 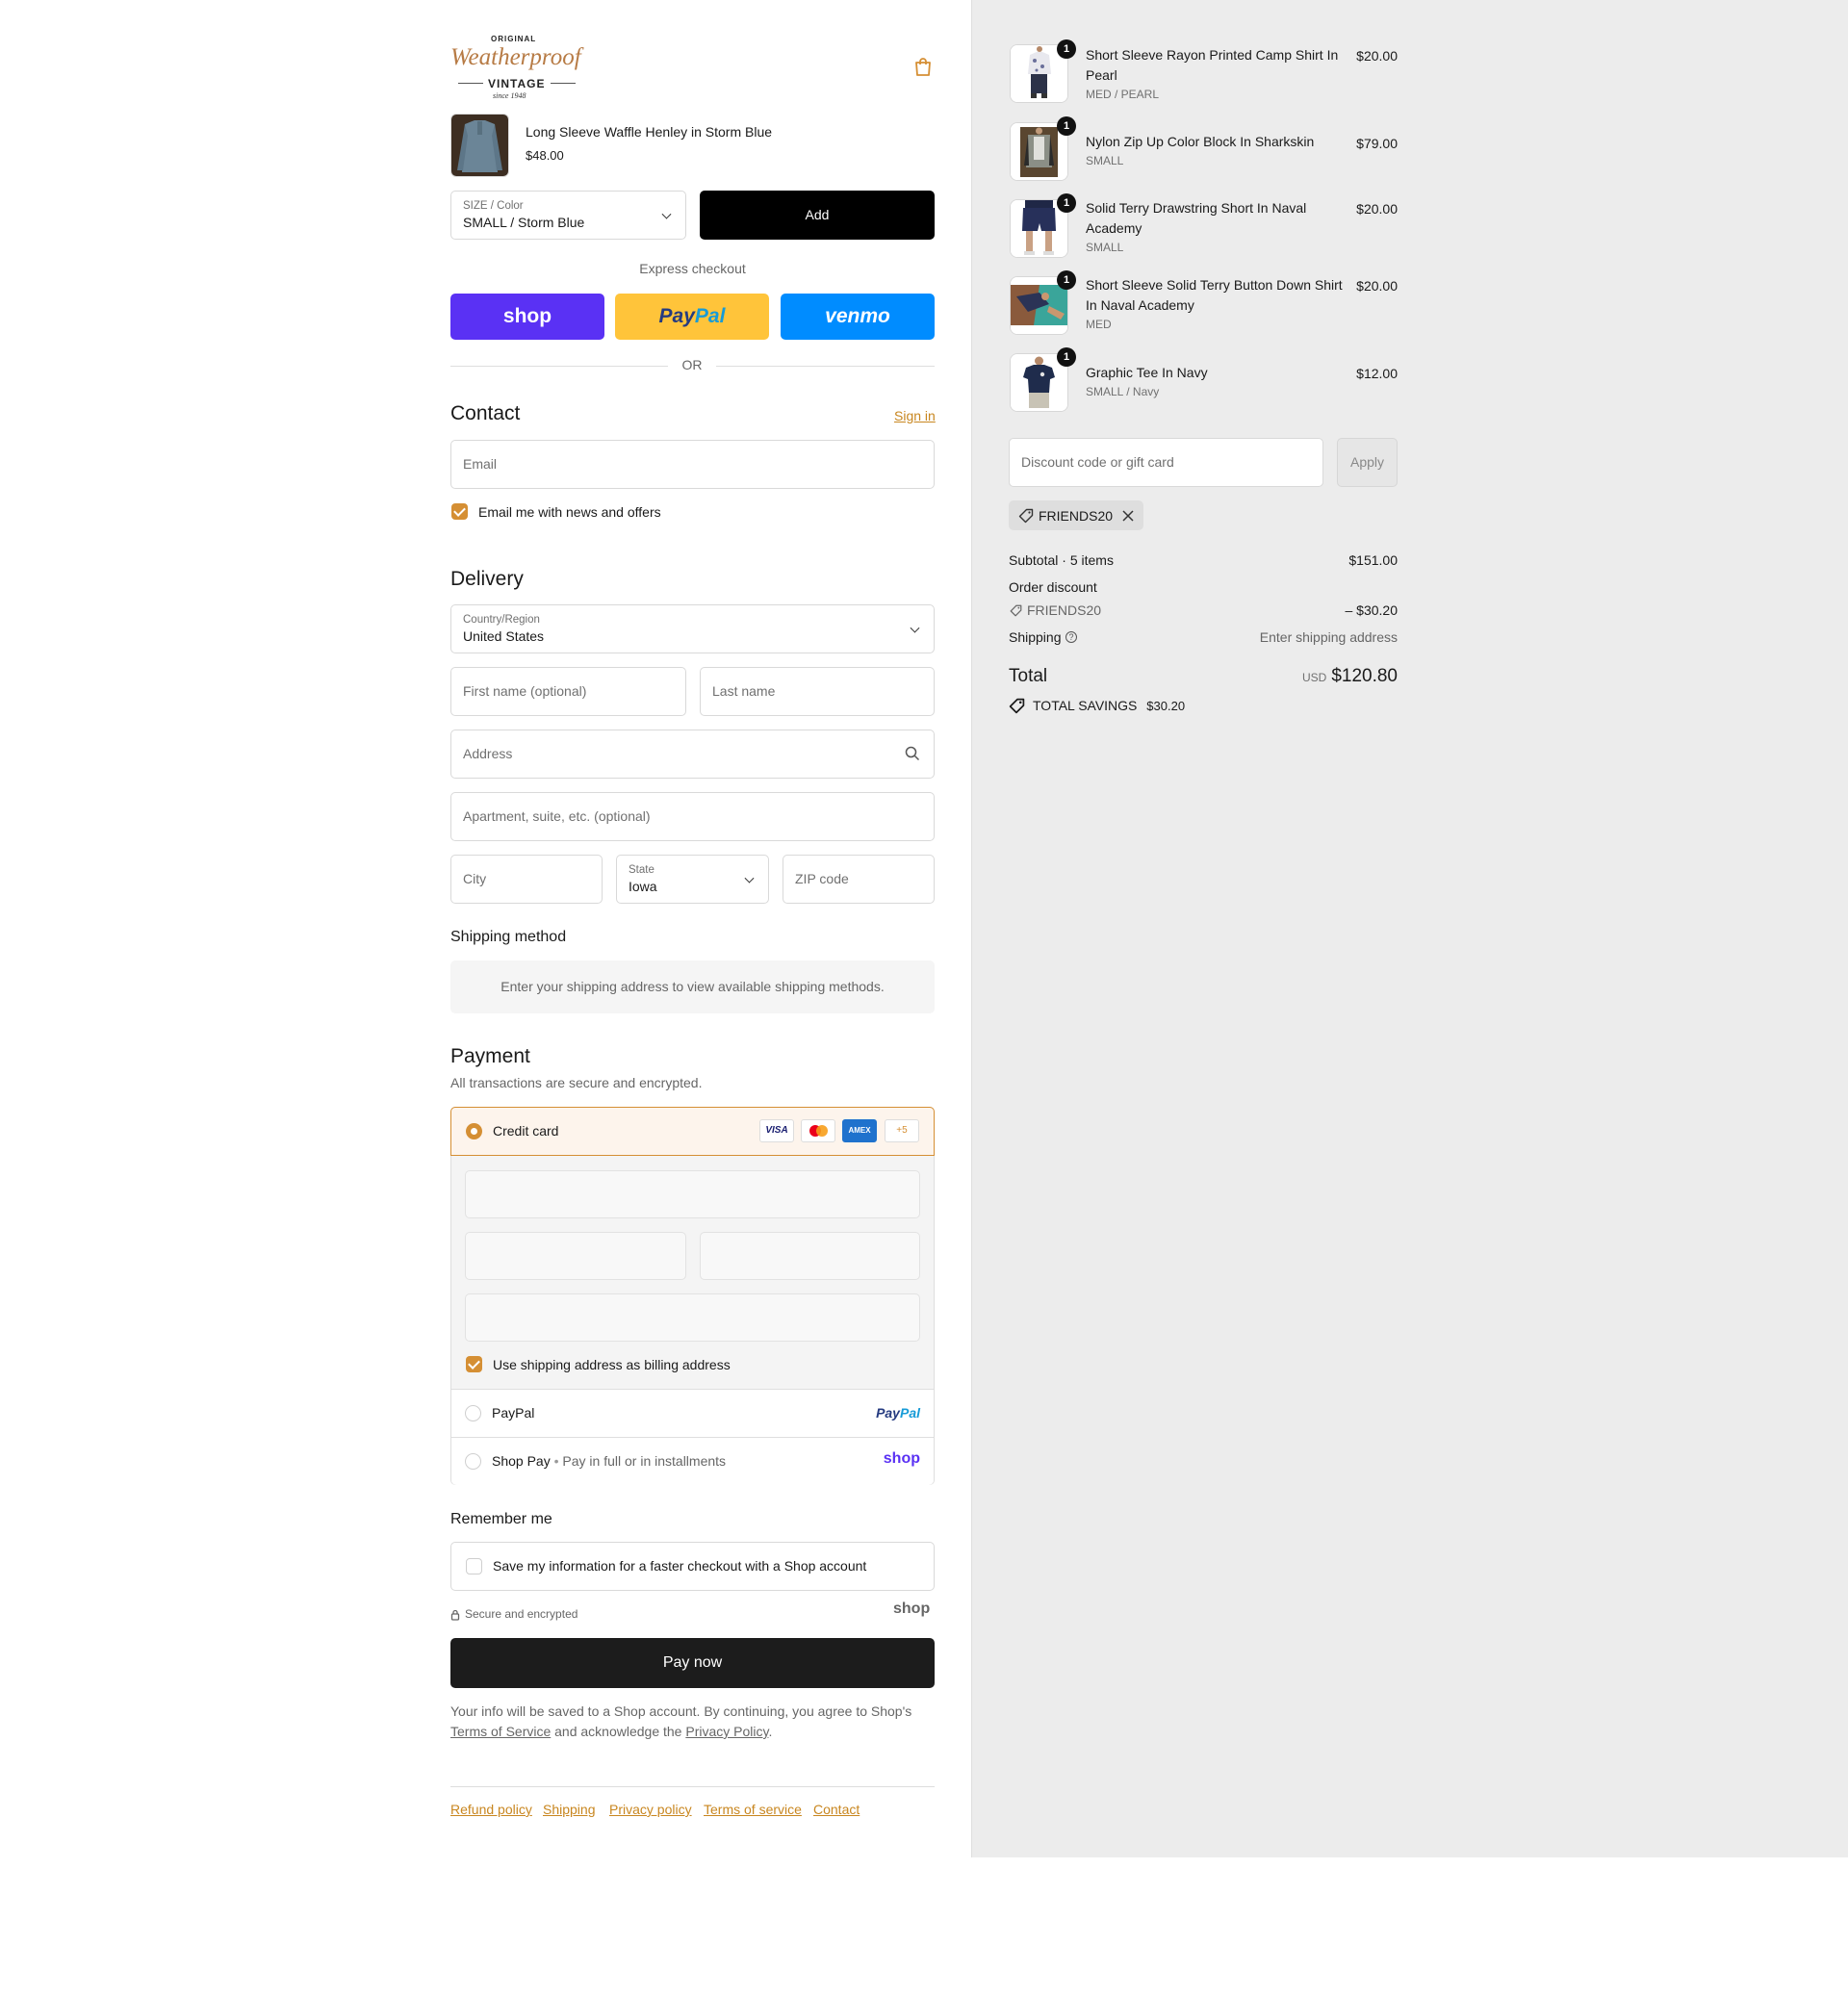 What do you see at coordinates (473, 1413) in the screenshot?
I see `paypal-radio` at bounding box center [473, 1413].